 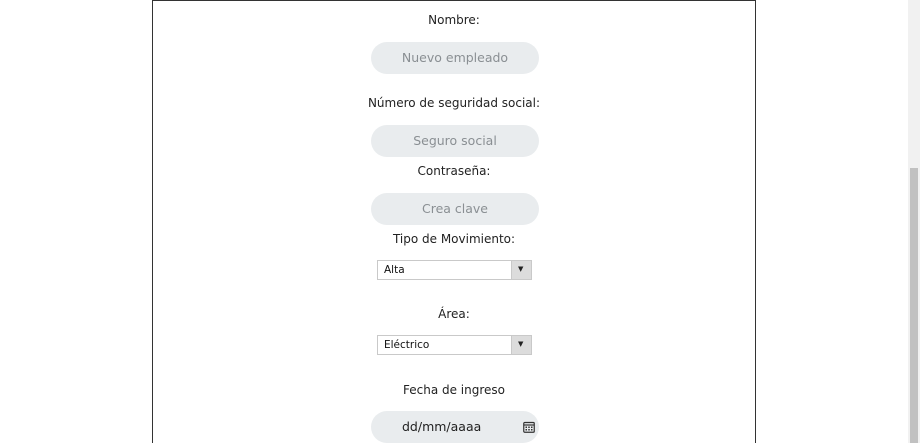 What do you see at coordinates (454, 239) in the screenshot?
I see `tipo-movimiento-label: Tipo de Movimiento:` at bounding box center [454, 239].